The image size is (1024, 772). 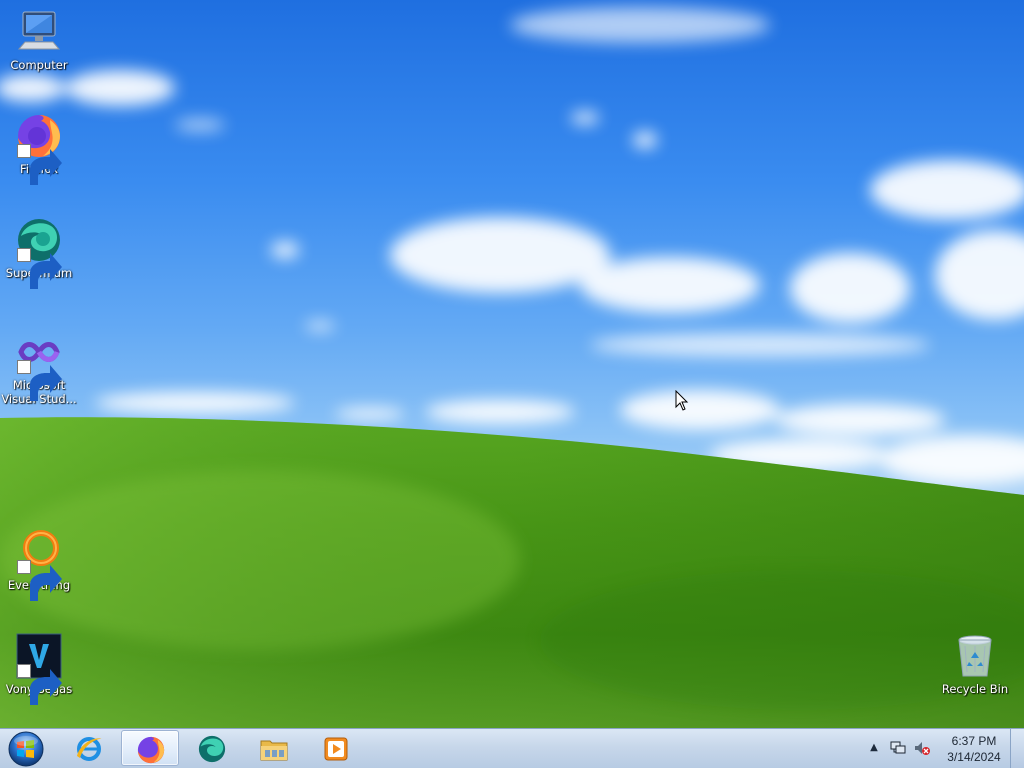 I want to click on start-button, so click(x=26, y=749).